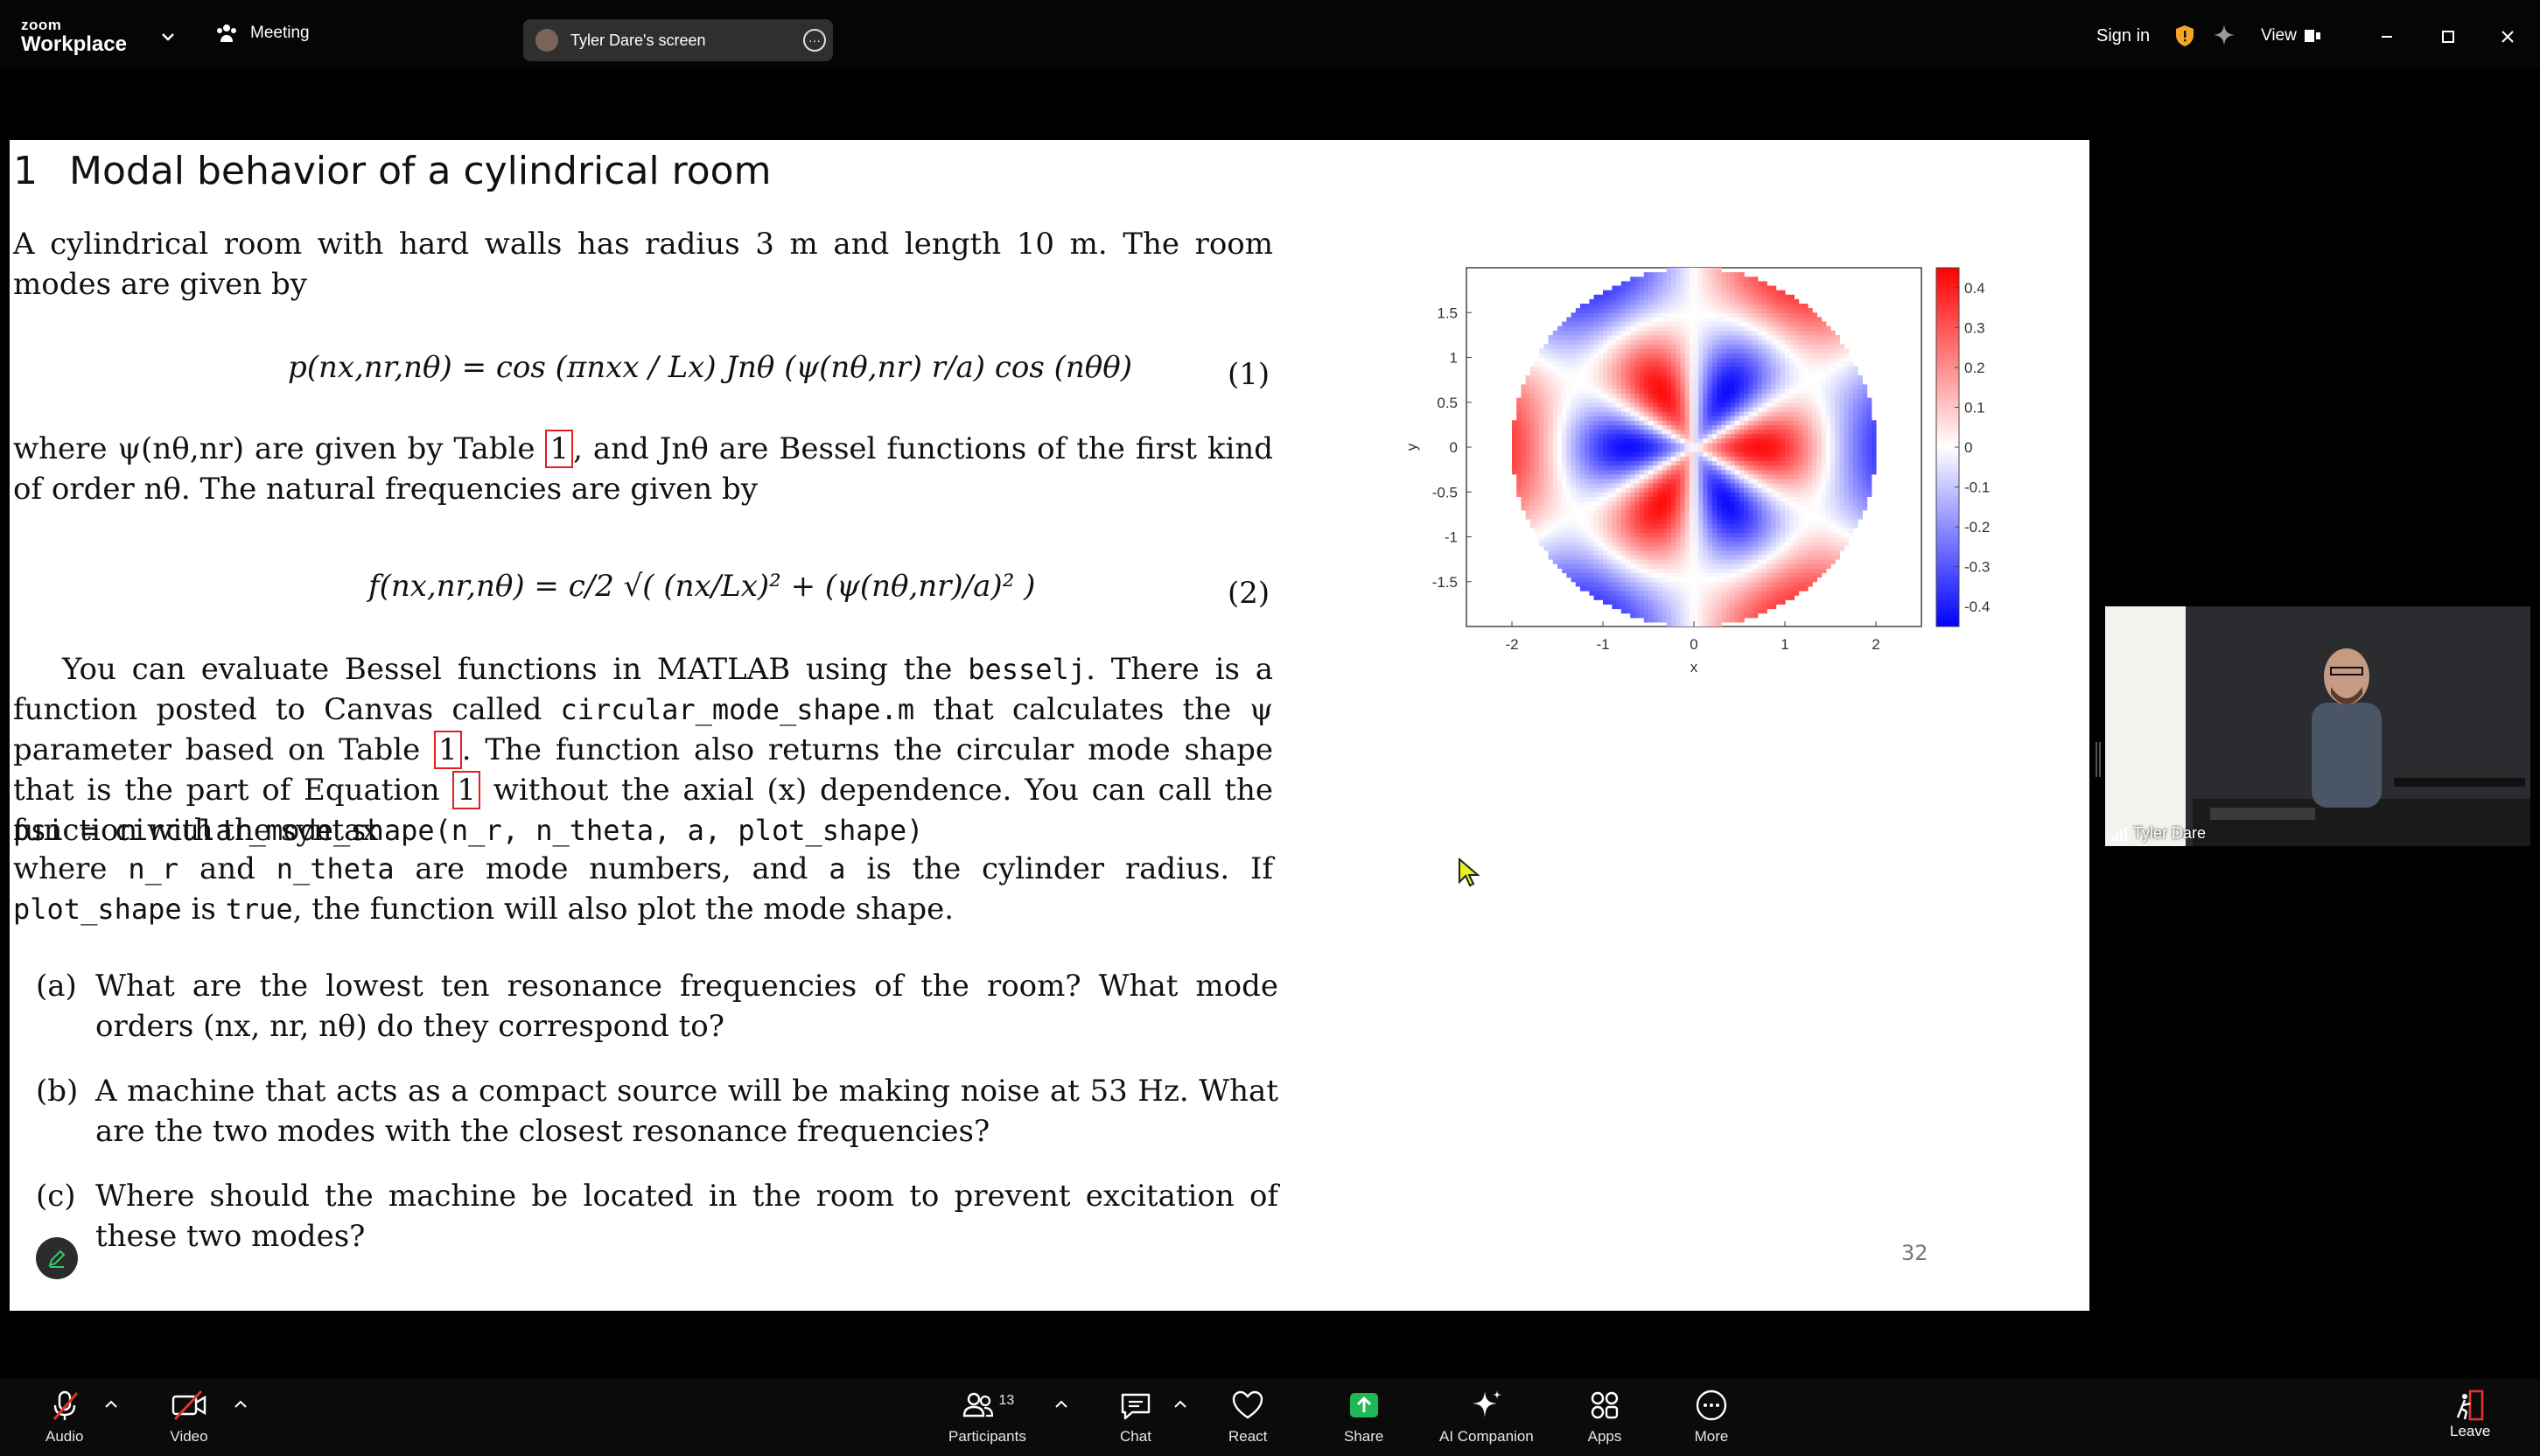 This screenshot has height=1456, width=2540. I want to click on sign-in-link: Sign in, so click(2123, 36).